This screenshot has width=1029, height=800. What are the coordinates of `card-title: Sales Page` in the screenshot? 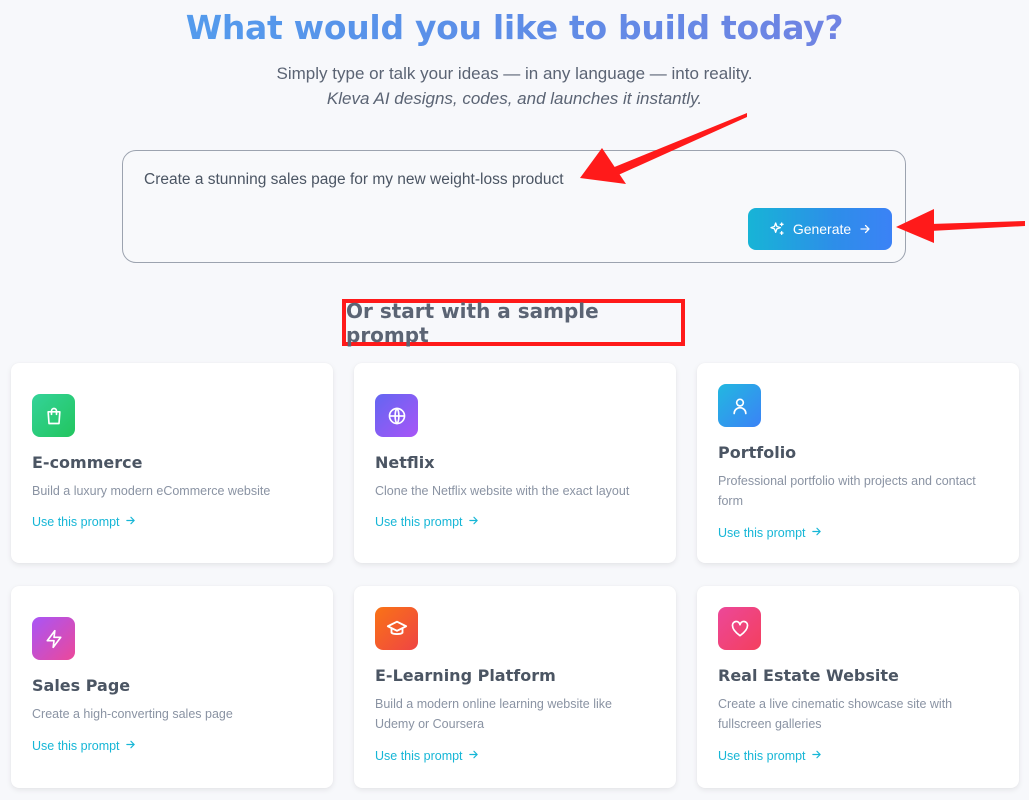 It's located at (81, 685).